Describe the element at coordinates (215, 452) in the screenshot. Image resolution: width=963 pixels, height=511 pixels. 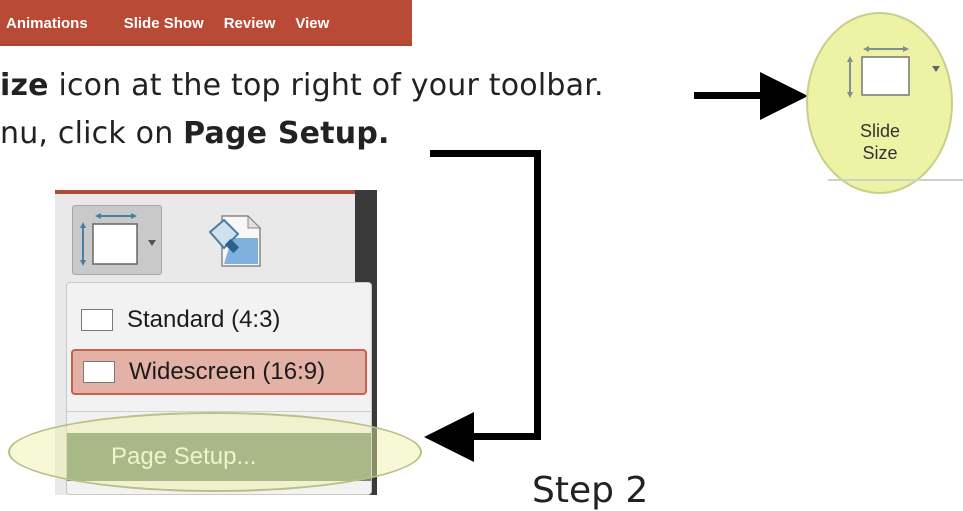
I see `page-setup-highlight` at that location.